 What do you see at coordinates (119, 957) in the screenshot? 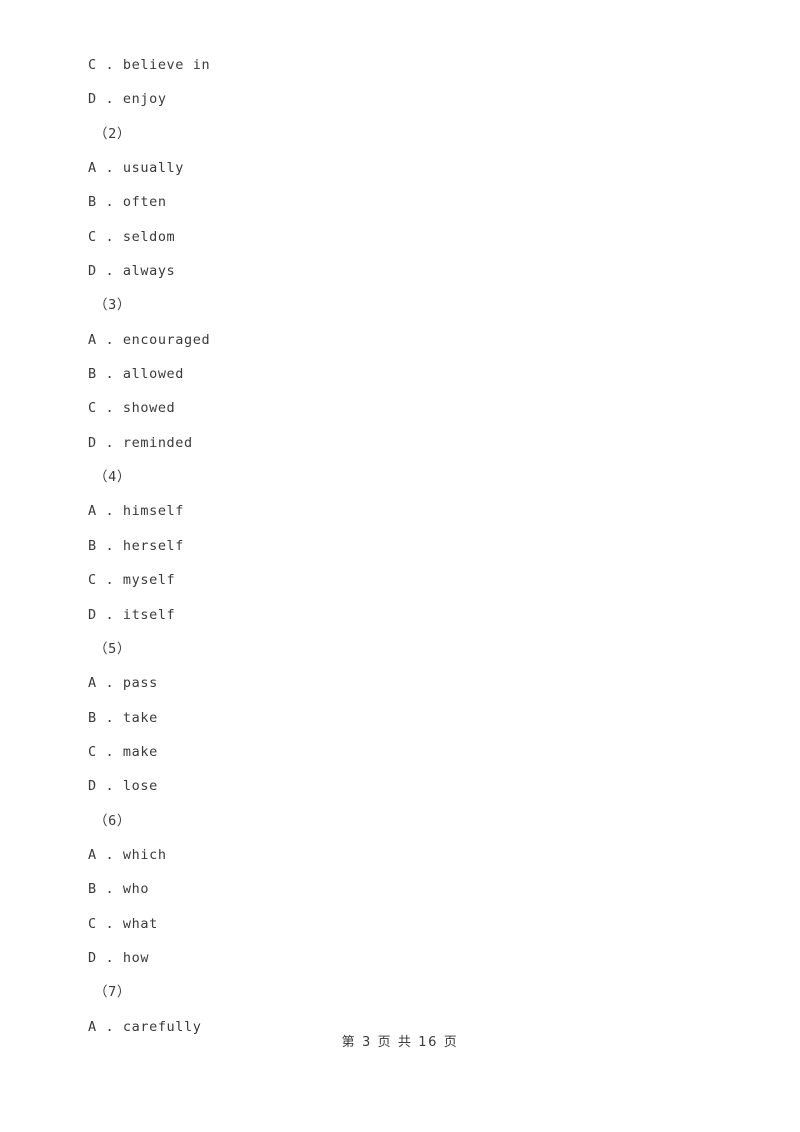
I see `answer-option: D . how` at bounding box center [119, 957].